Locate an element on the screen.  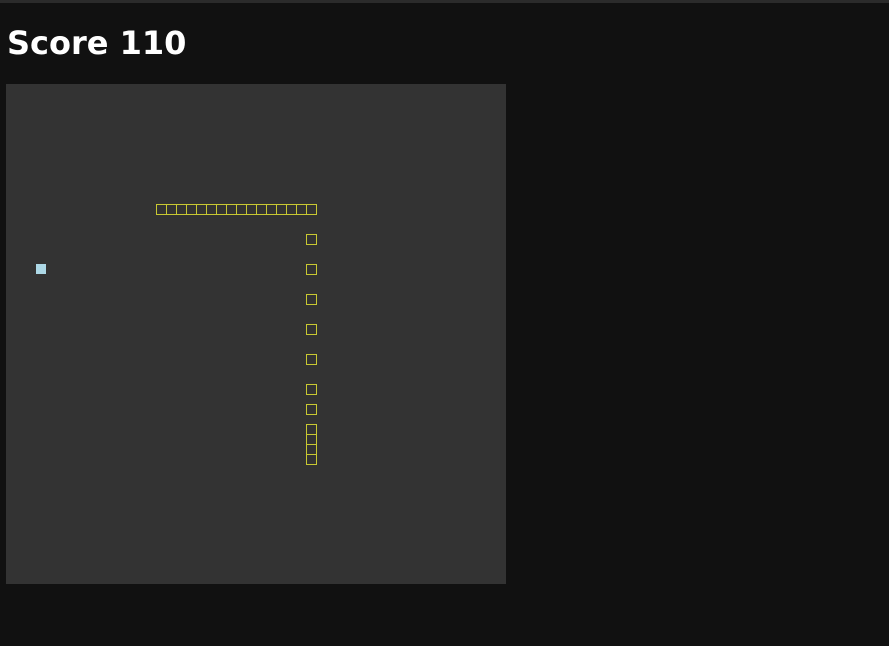
top-border is located at coordinates (444, 1).